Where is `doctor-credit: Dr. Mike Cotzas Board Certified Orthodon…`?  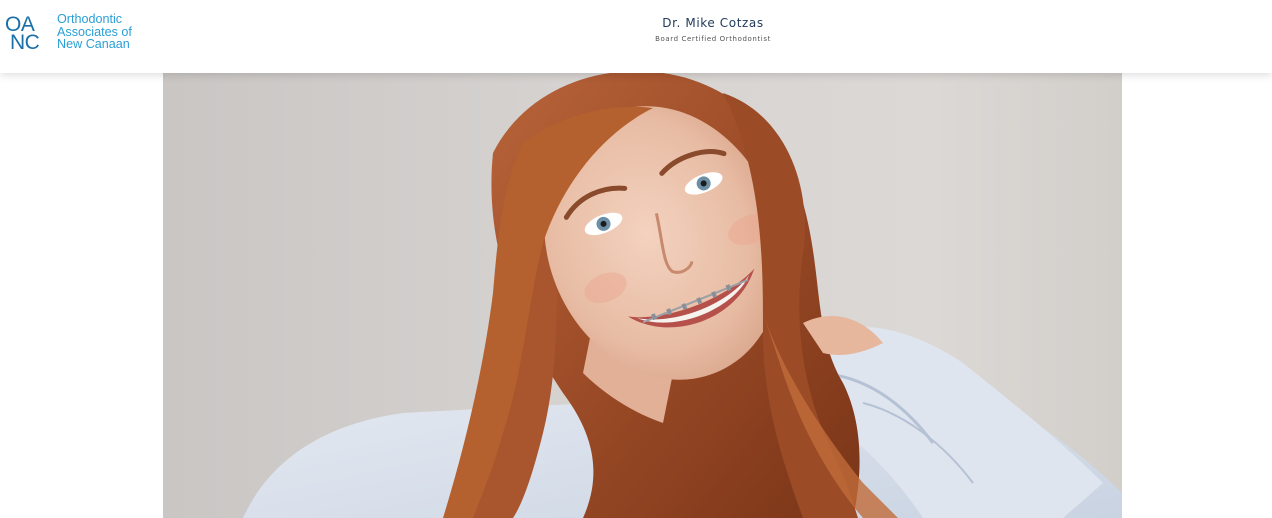
doctor-credit: Dr. Mike Cotzas Board Certified Orthodon… is located at coordinates (713, 29).